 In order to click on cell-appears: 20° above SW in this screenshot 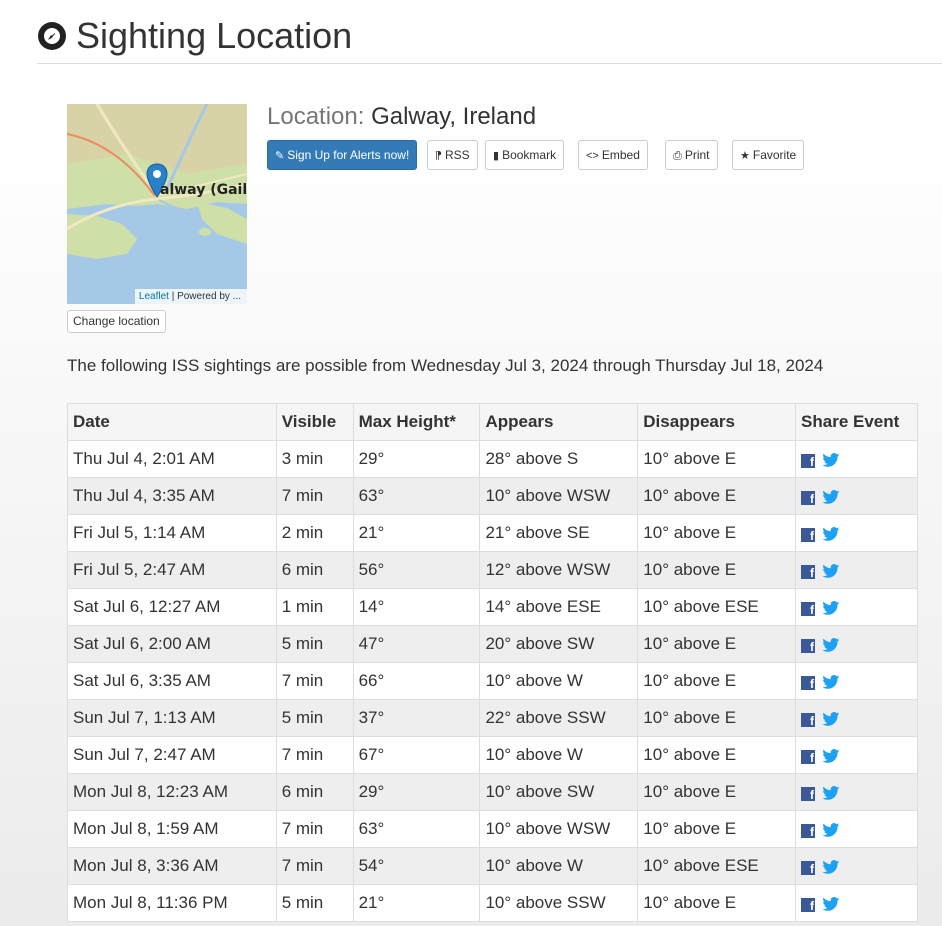, I will do `click(559, 644)`.